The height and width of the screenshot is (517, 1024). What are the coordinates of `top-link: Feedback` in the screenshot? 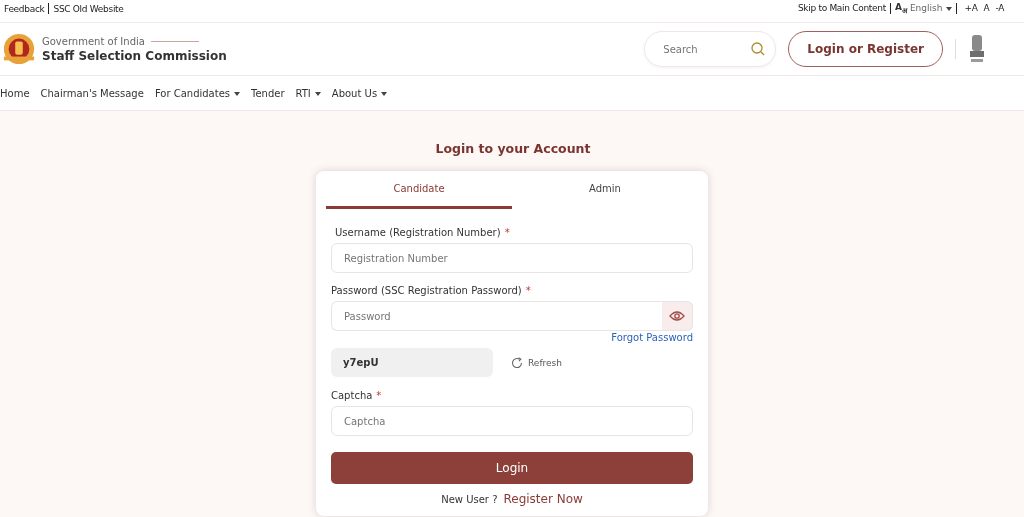 It's located at (24, 8).